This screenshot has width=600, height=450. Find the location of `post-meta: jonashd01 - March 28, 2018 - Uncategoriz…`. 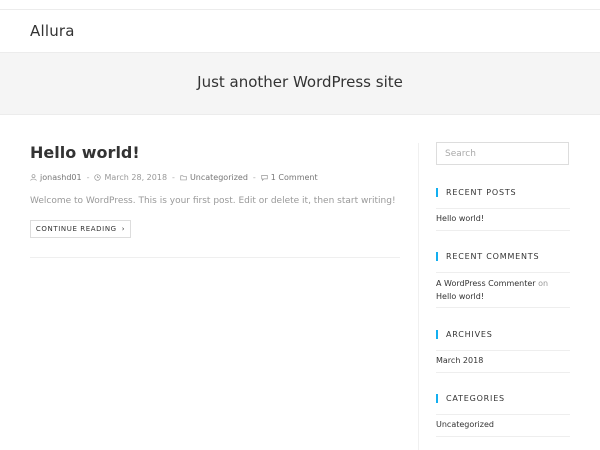

post-meta: jonashd01 - March 28, 2018 - Uncategoriz… is located at coordinates (174, 177).